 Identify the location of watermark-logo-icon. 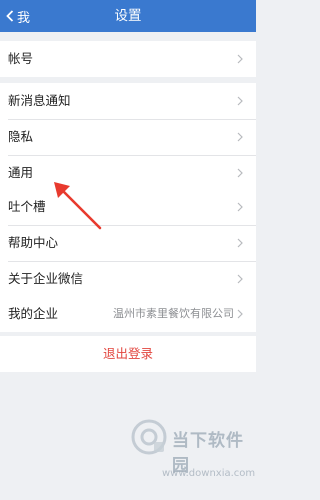
(149, 437).